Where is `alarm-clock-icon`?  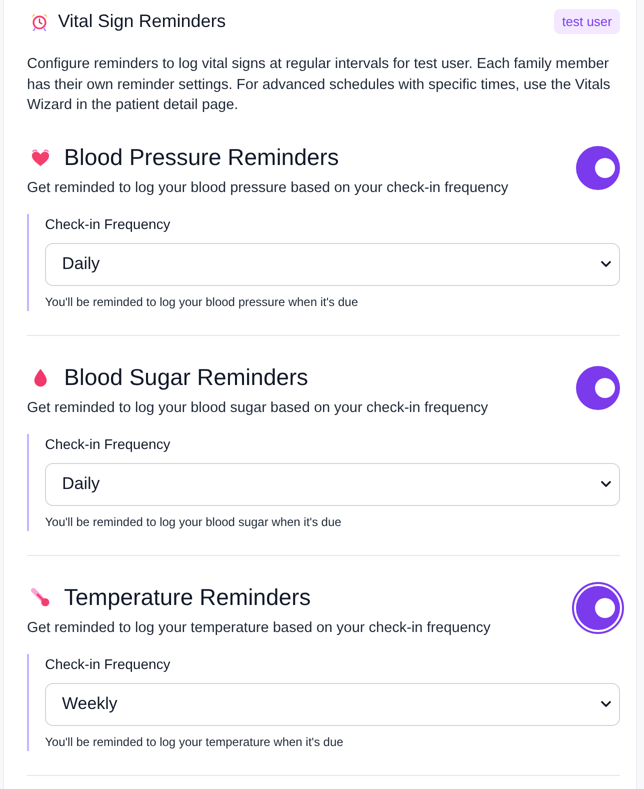
alarm-clock-icon is located at coordinates (39, 21).